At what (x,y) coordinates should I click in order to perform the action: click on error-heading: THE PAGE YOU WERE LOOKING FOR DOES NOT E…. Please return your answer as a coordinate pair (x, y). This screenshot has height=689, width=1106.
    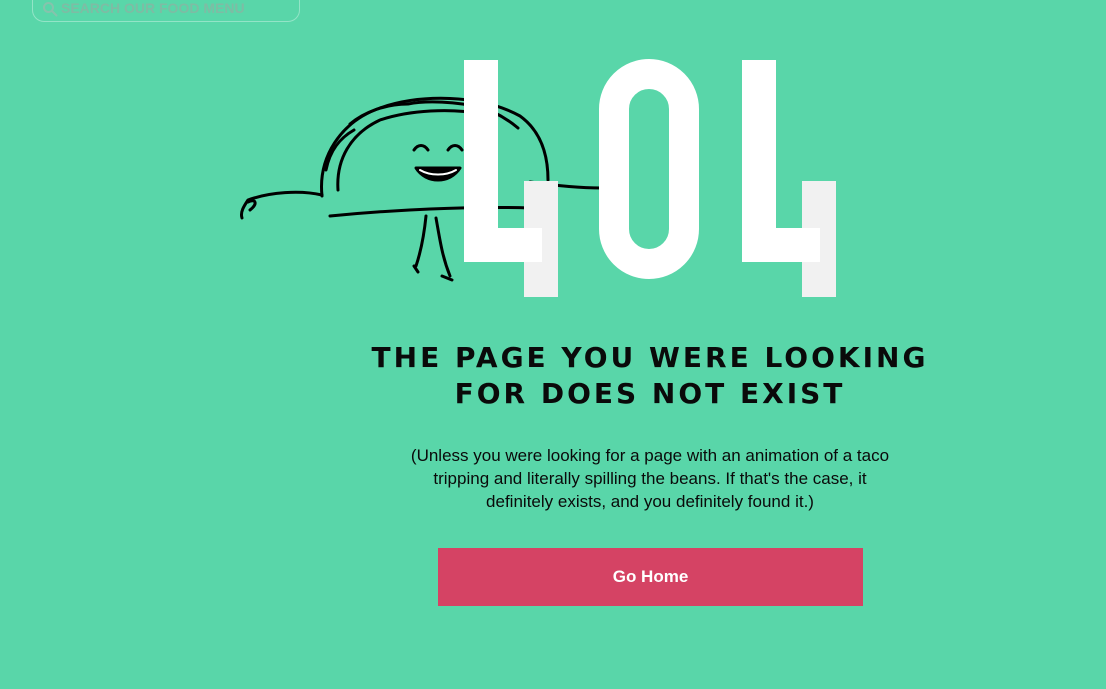
    Looking at the image, I should click on (650, 376).